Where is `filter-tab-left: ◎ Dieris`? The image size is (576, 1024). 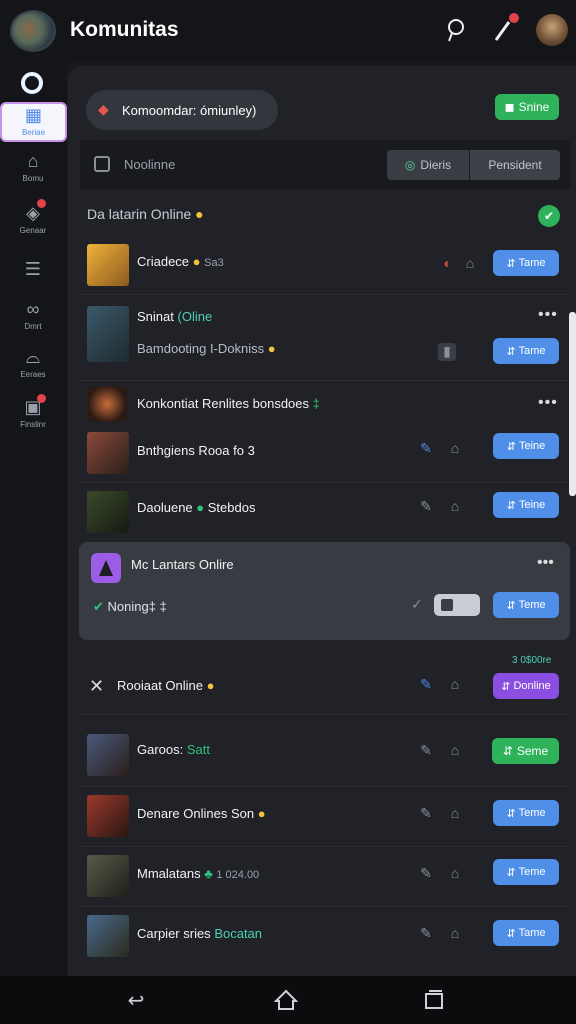
filter-tab-left: ◎ Dieris is located at coordinates (428, 165).